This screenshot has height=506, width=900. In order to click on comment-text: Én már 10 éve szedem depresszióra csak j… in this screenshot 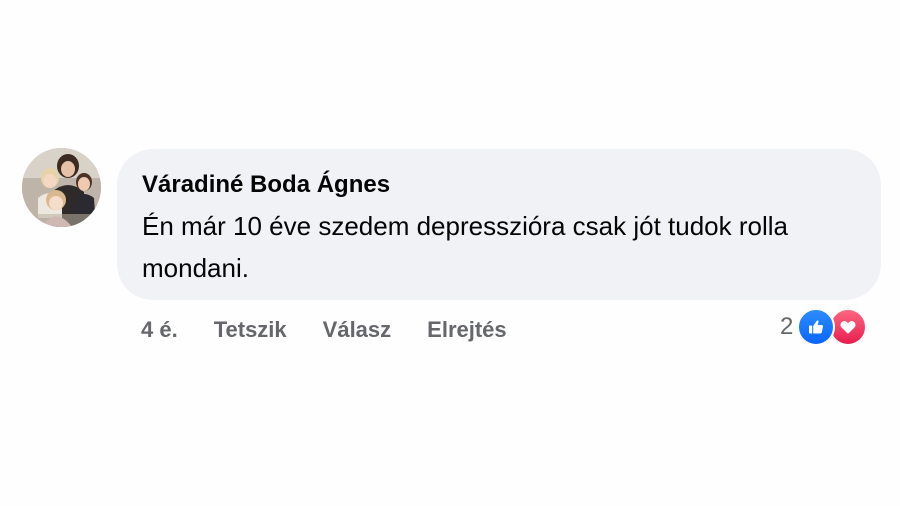, I will do `click(465, 247)`.